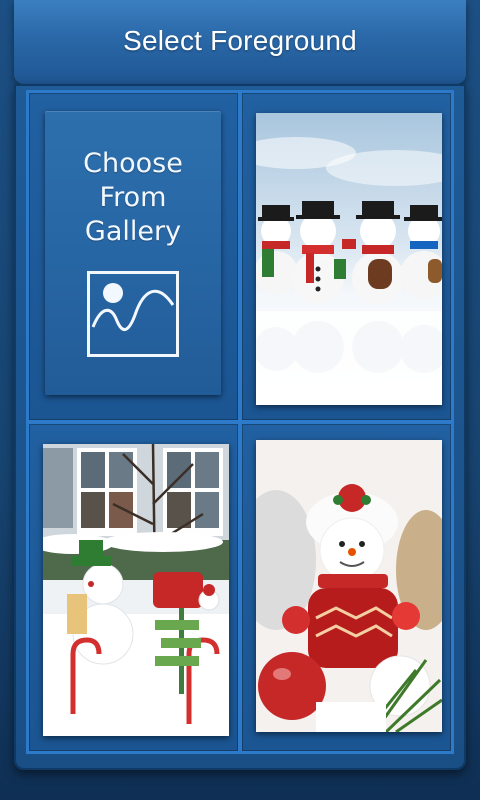  Describe the element at coordinates (133, 253) in the screenshot. I see `choose-from-gallery-button: Choose From Gallery` at that location.